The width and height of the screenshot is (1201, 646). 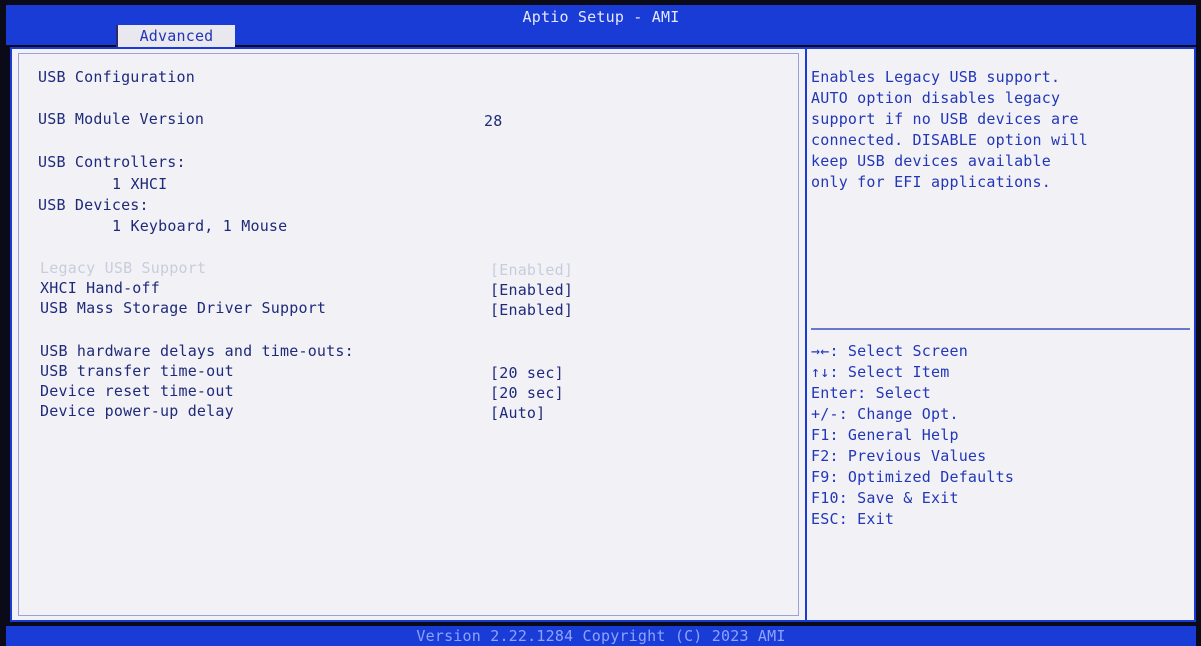 What do you see at coordinates (880, 372) in the screenshot?
I see `key-hint-select-item: ↑↓: Select Item` at bounding box center [880, 372].